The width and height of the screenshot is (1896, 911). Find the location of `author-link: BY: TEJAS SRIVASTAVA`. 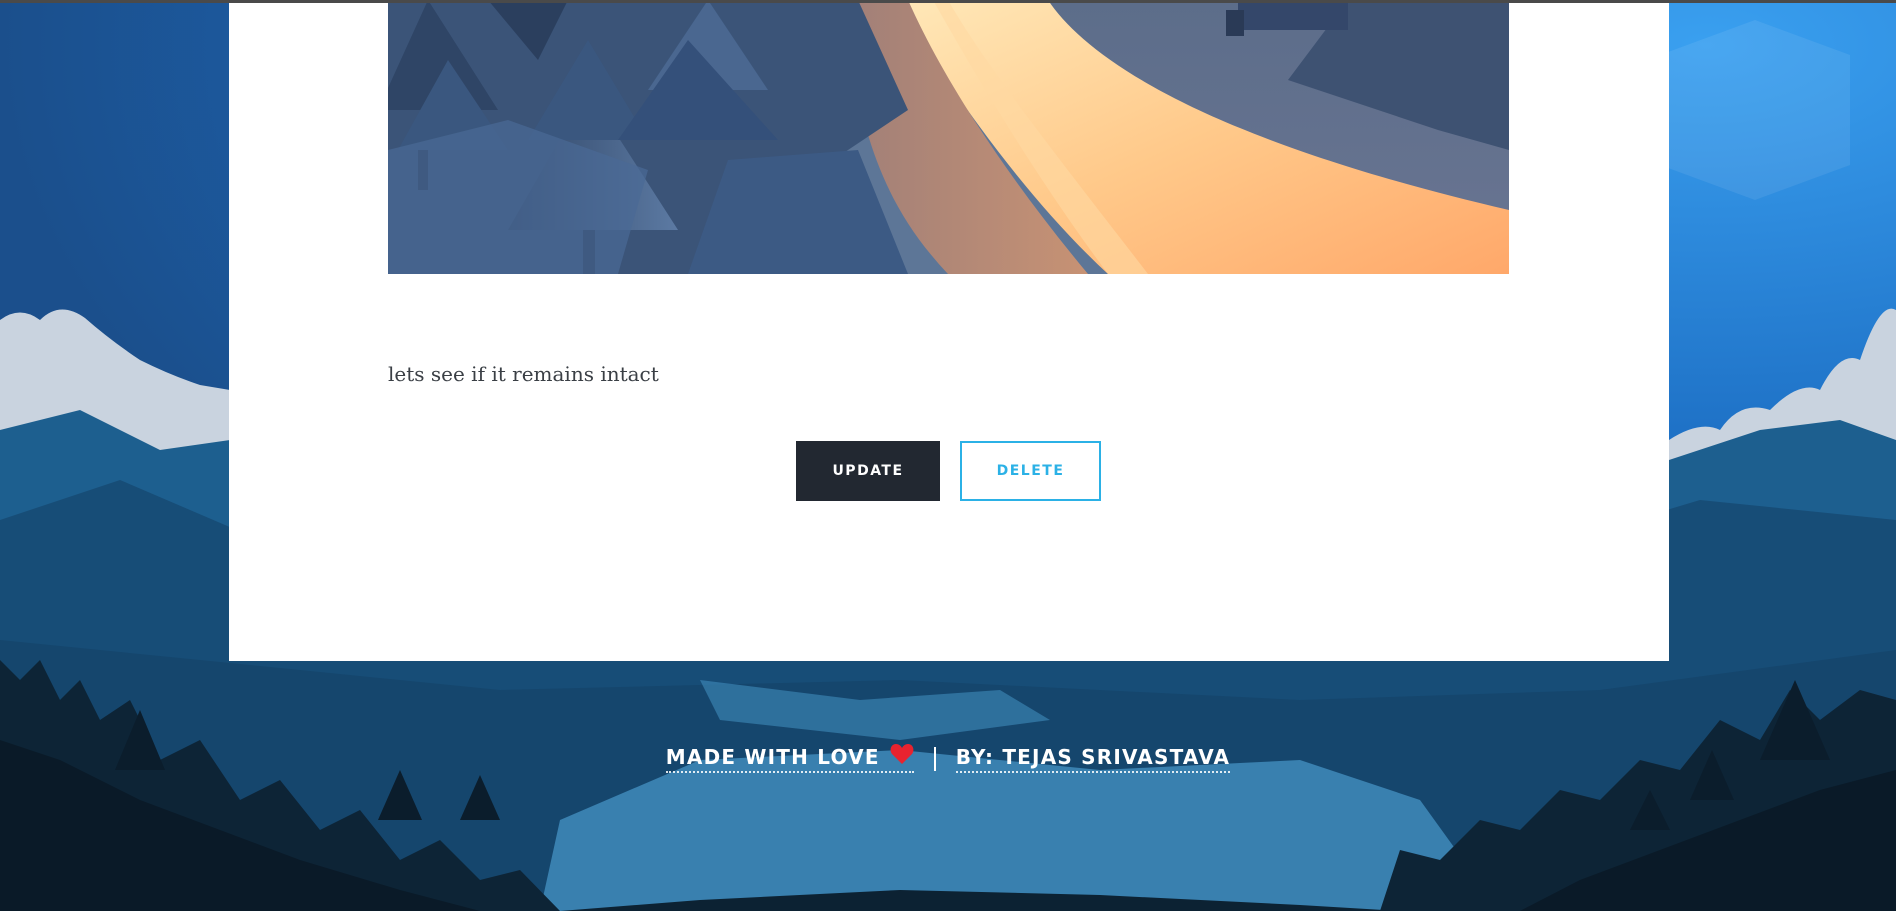

author-link: BY: TEJAS SRIVASTAVA is located at coordinates (1093, 758).